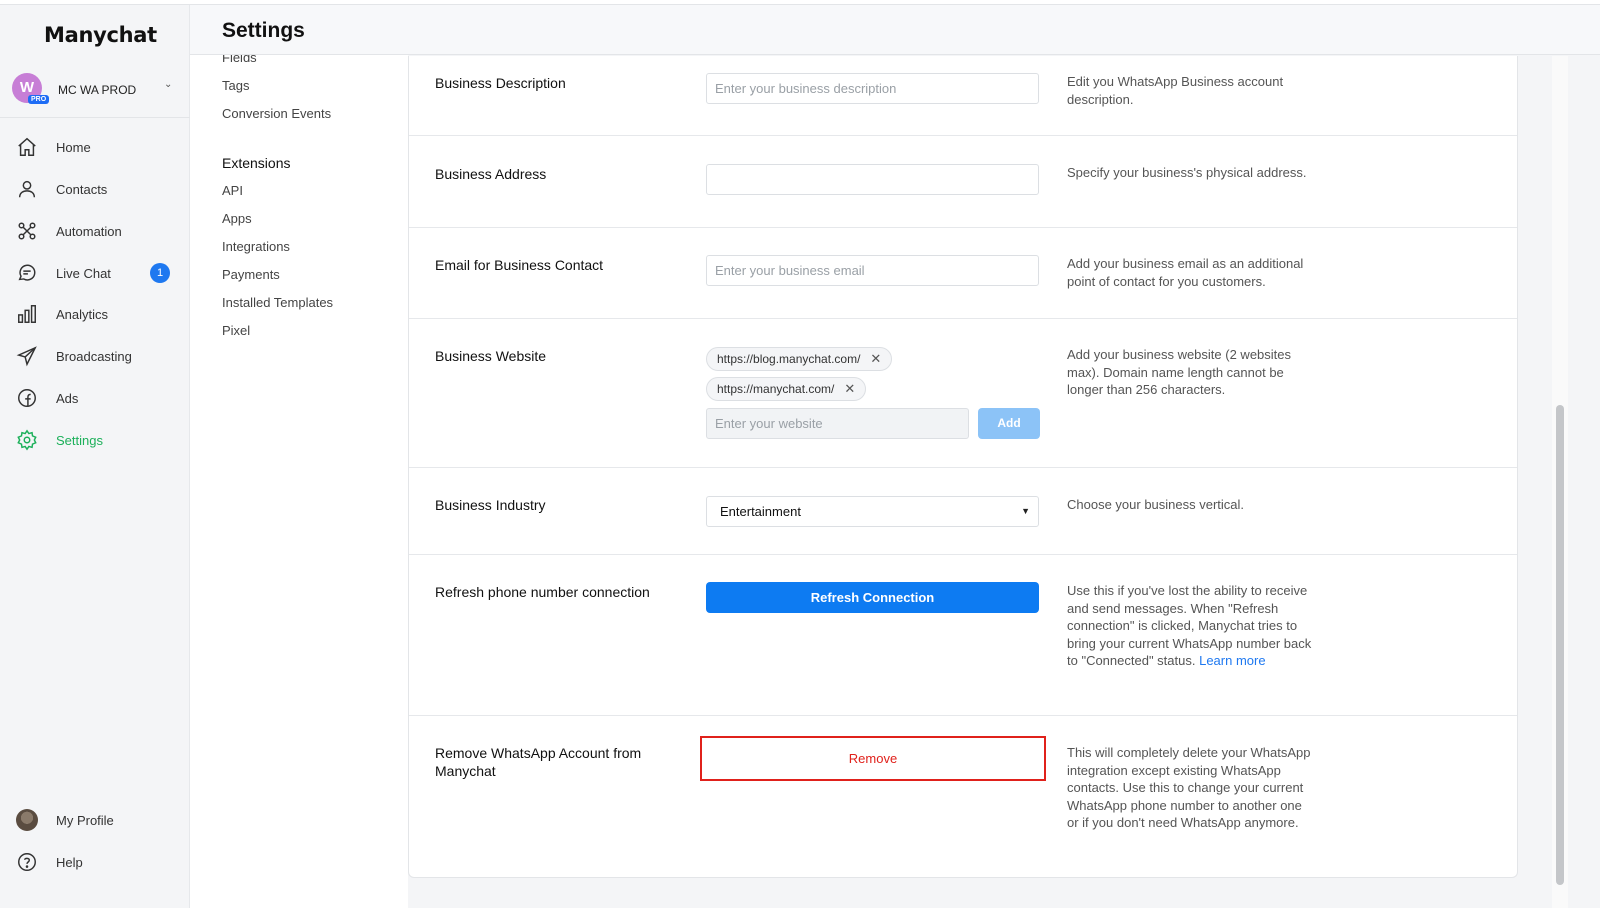 The image size is (1600, 908). What do you see at coordinates (96, 398) in the screenshot?
I see `nav-item-ads: Ads` at bounding box center [96, 398].